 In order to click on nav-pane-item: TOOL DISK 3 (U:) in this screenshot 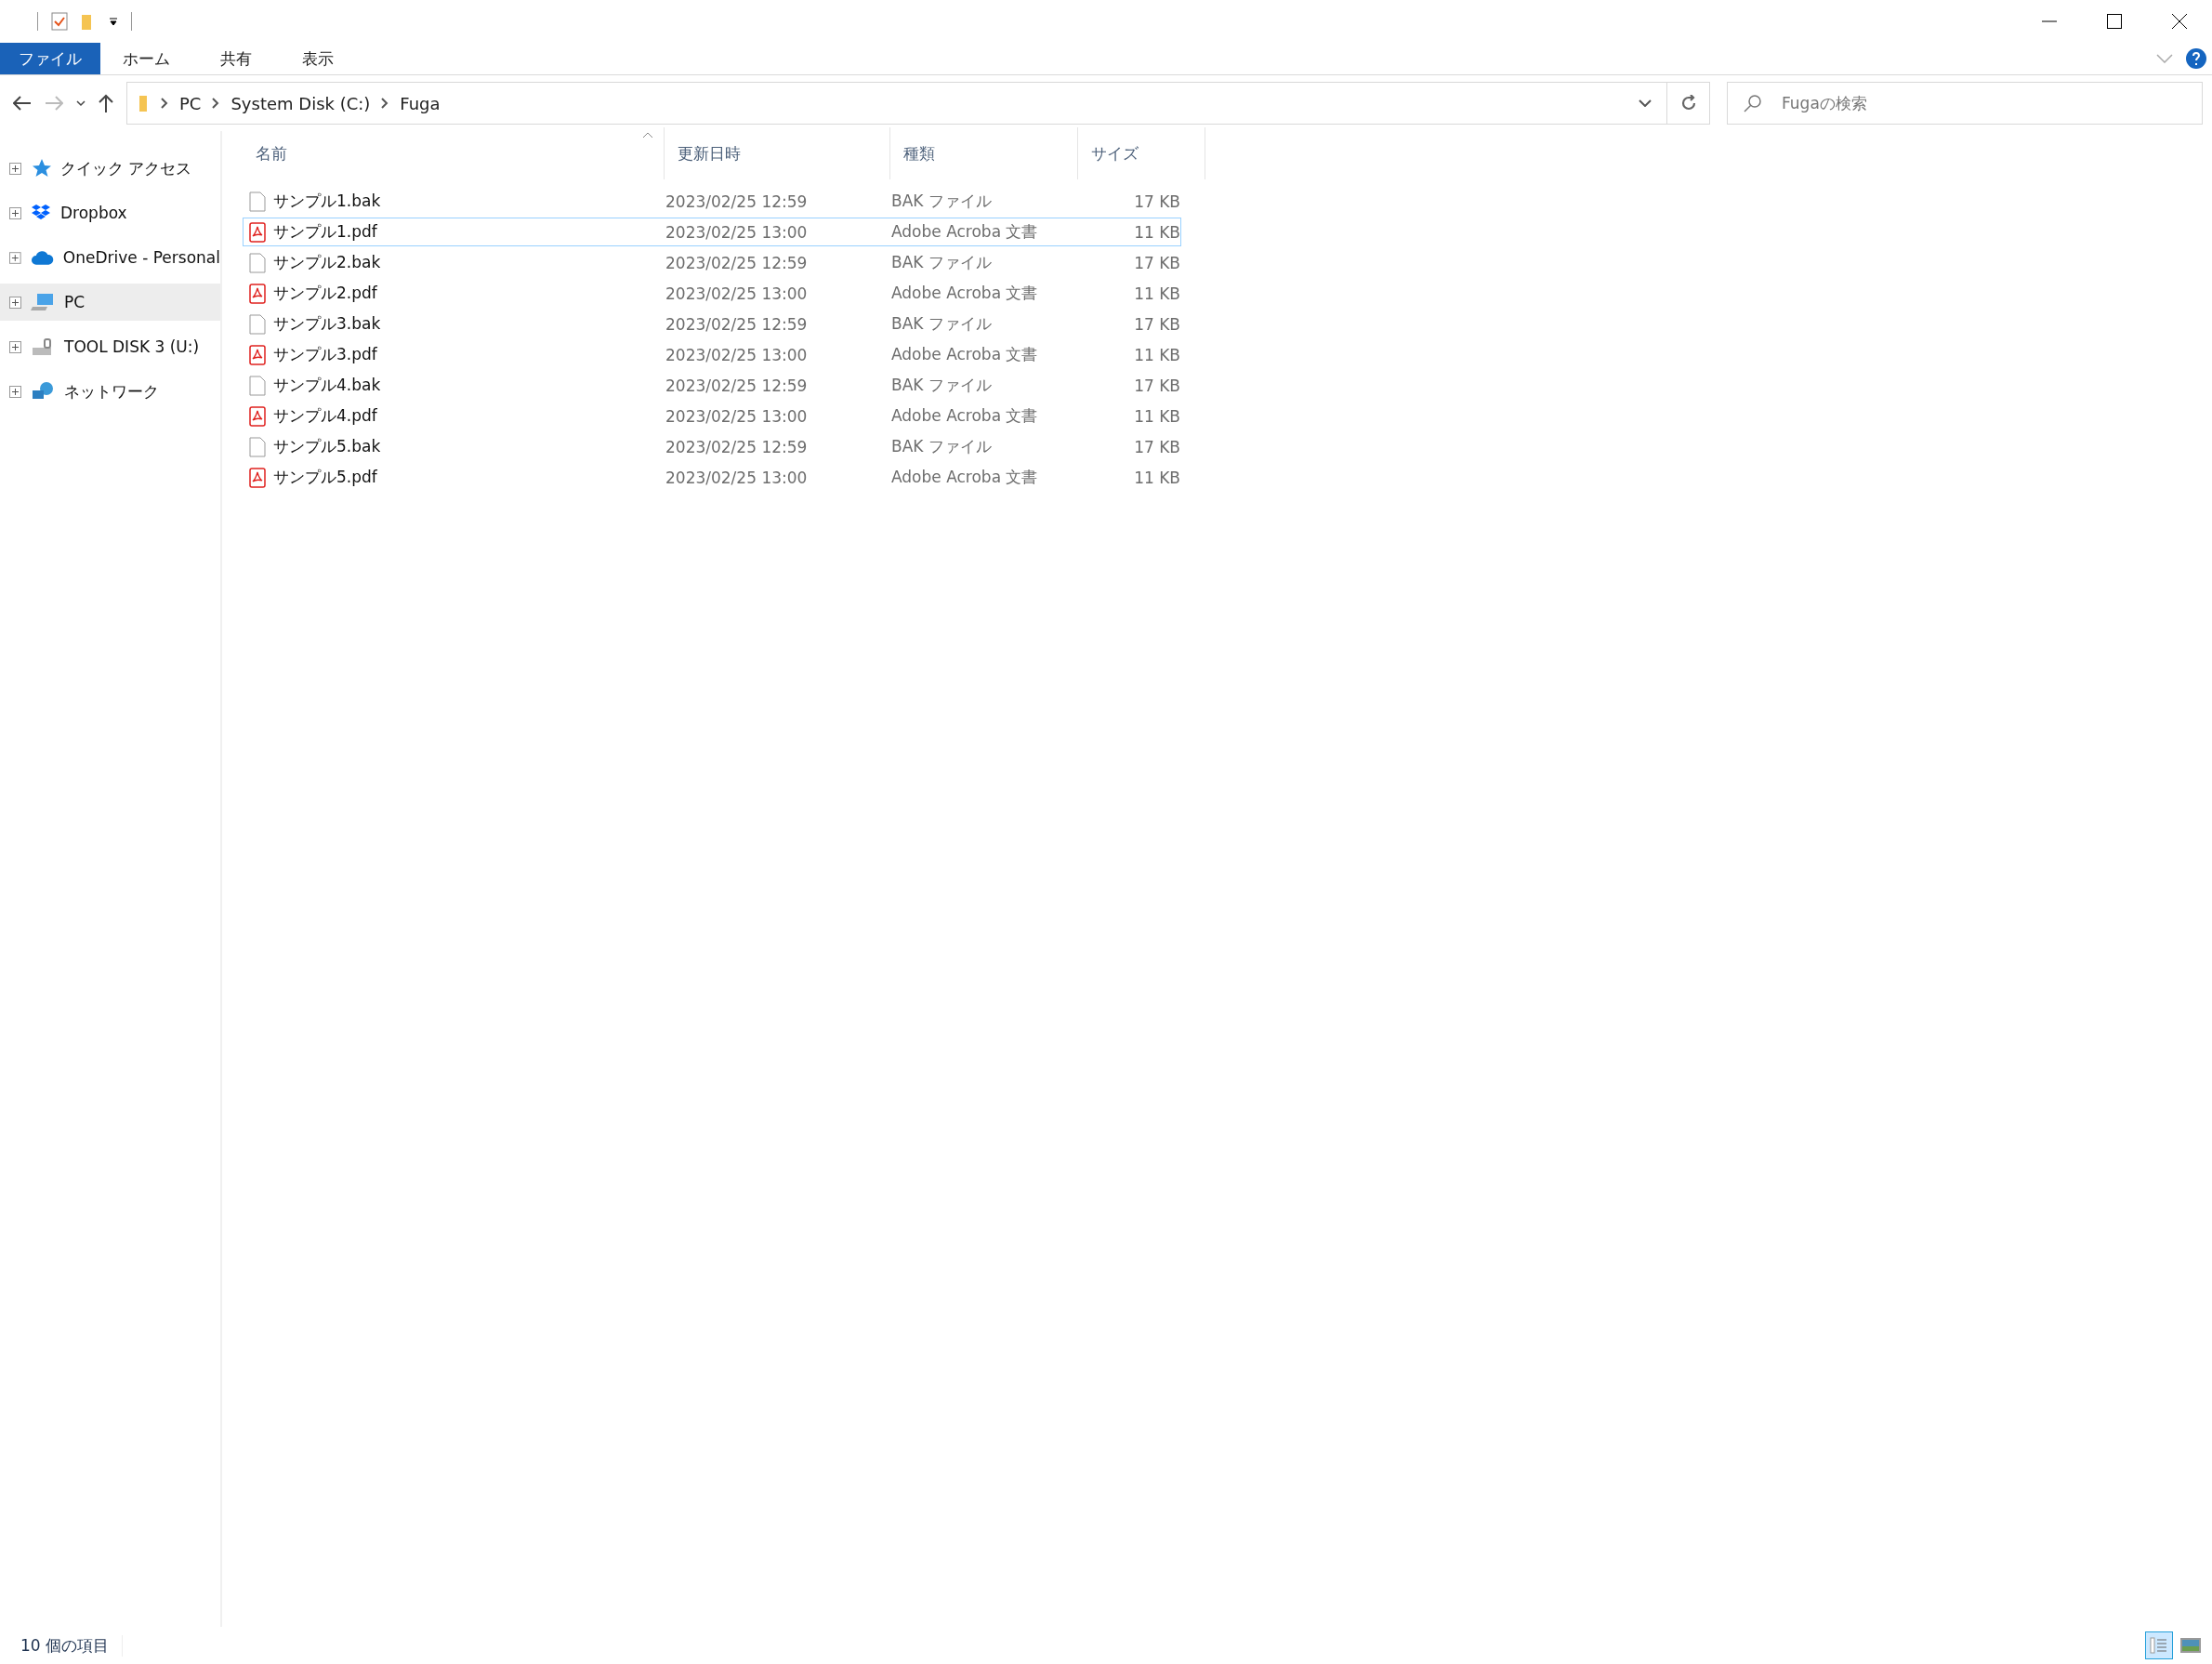, I will do `click(110, 346)`.